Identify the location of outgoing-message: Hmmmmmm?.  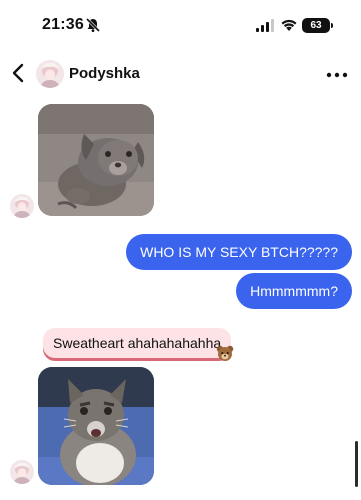
(294, 291).